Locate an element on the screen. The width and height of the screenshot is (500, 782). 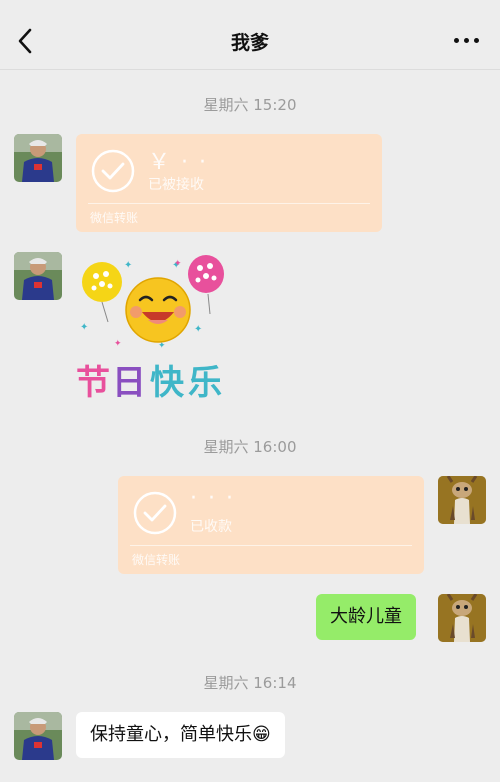
transfer-amount: · · · is located at coordinates (212, 498).